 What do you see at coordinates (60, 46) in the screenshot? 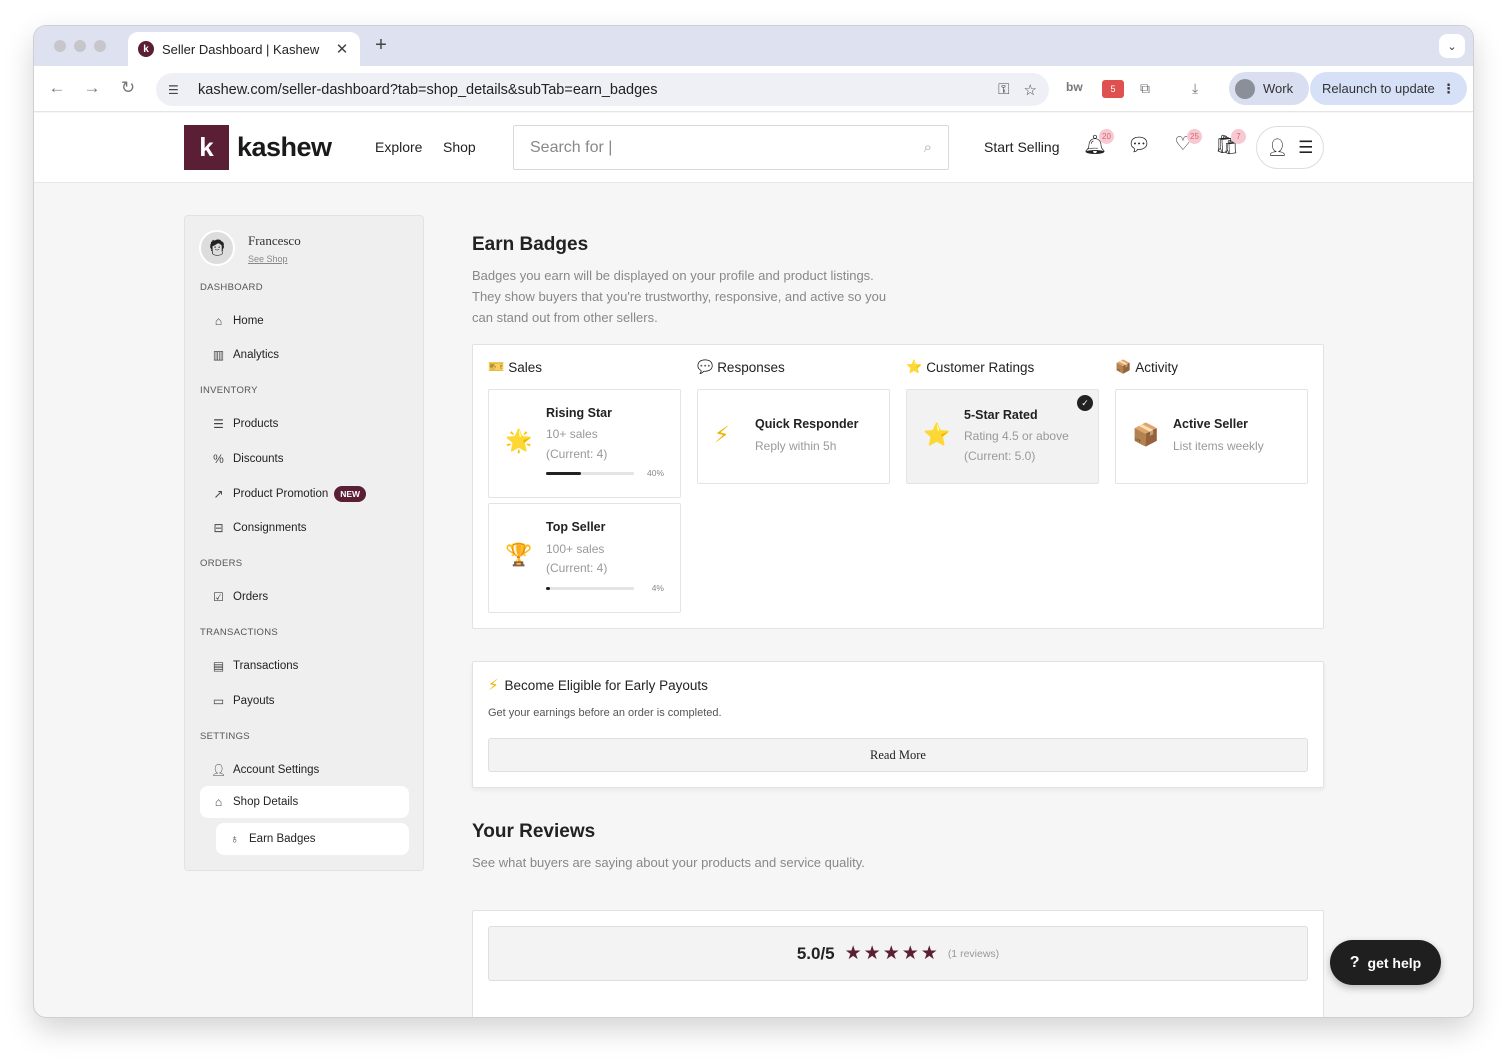
I see `close-window-button` at bounding box center [60, 46].